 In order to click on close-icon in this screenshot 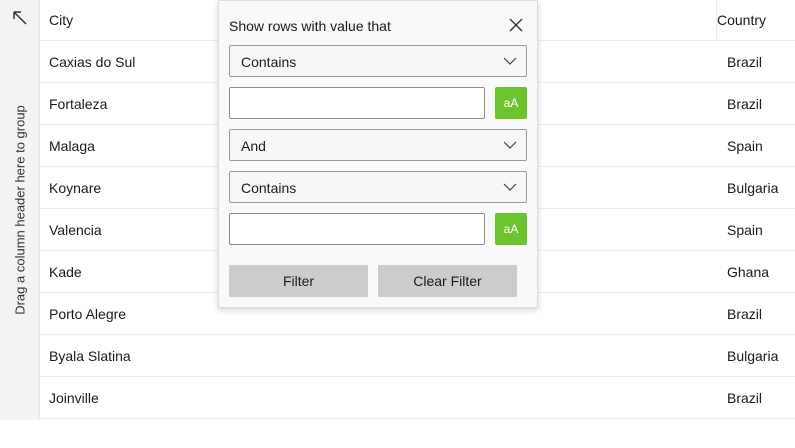, I will do `click(516, 25)`.